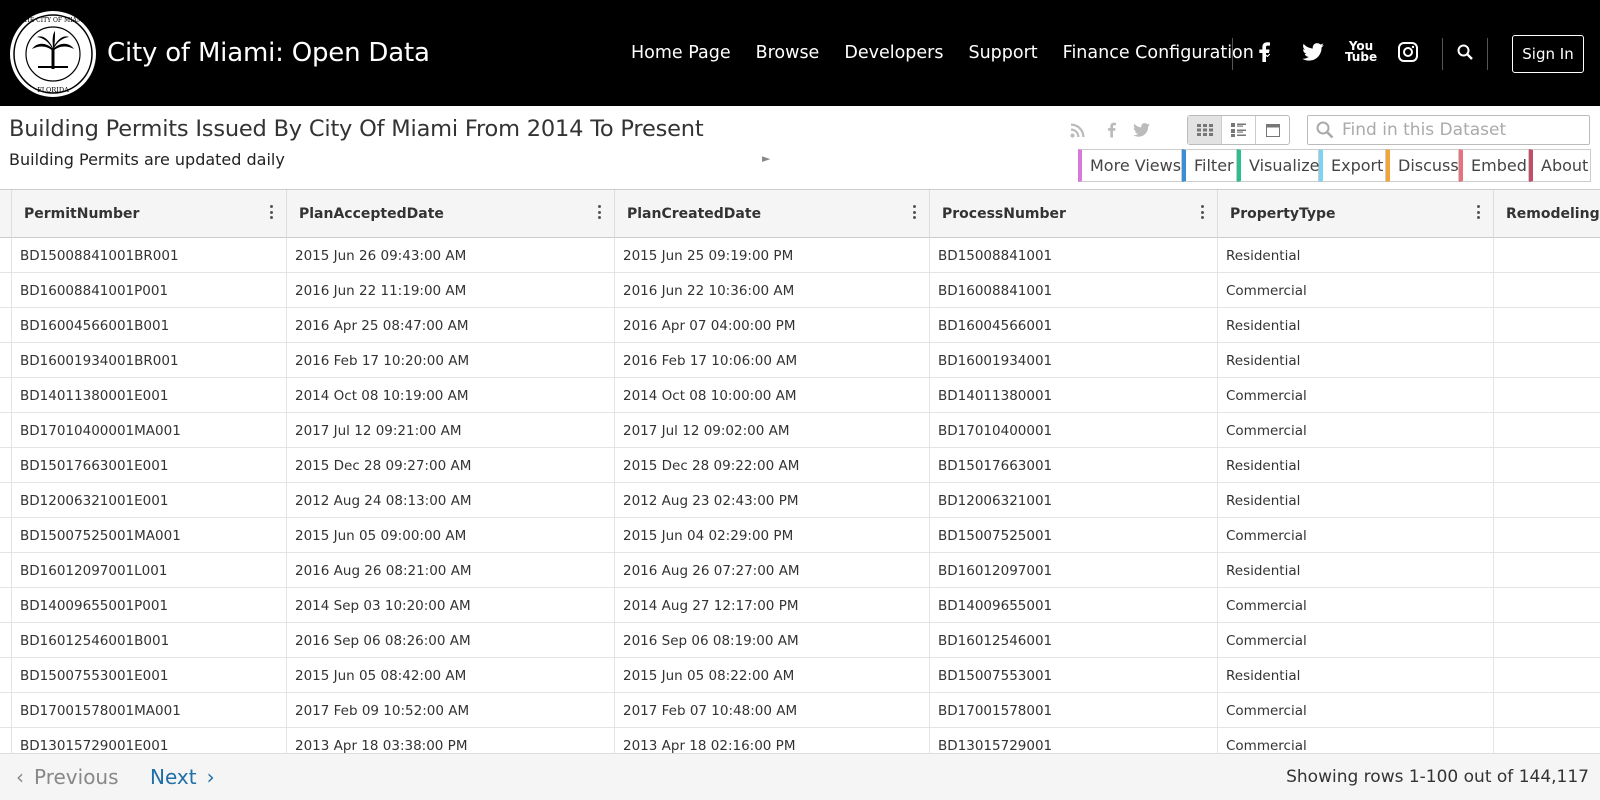  What do you see at coordinates (893, 53) in the screenshot?
I see `nav-developers: Developers` at bounding box center [893, 53].